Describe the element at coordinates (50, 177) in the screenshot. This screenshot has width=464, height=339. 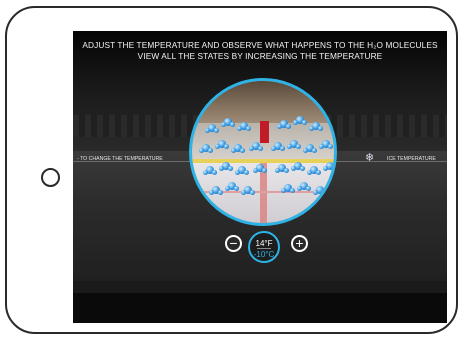
I see `home-button` at that location.